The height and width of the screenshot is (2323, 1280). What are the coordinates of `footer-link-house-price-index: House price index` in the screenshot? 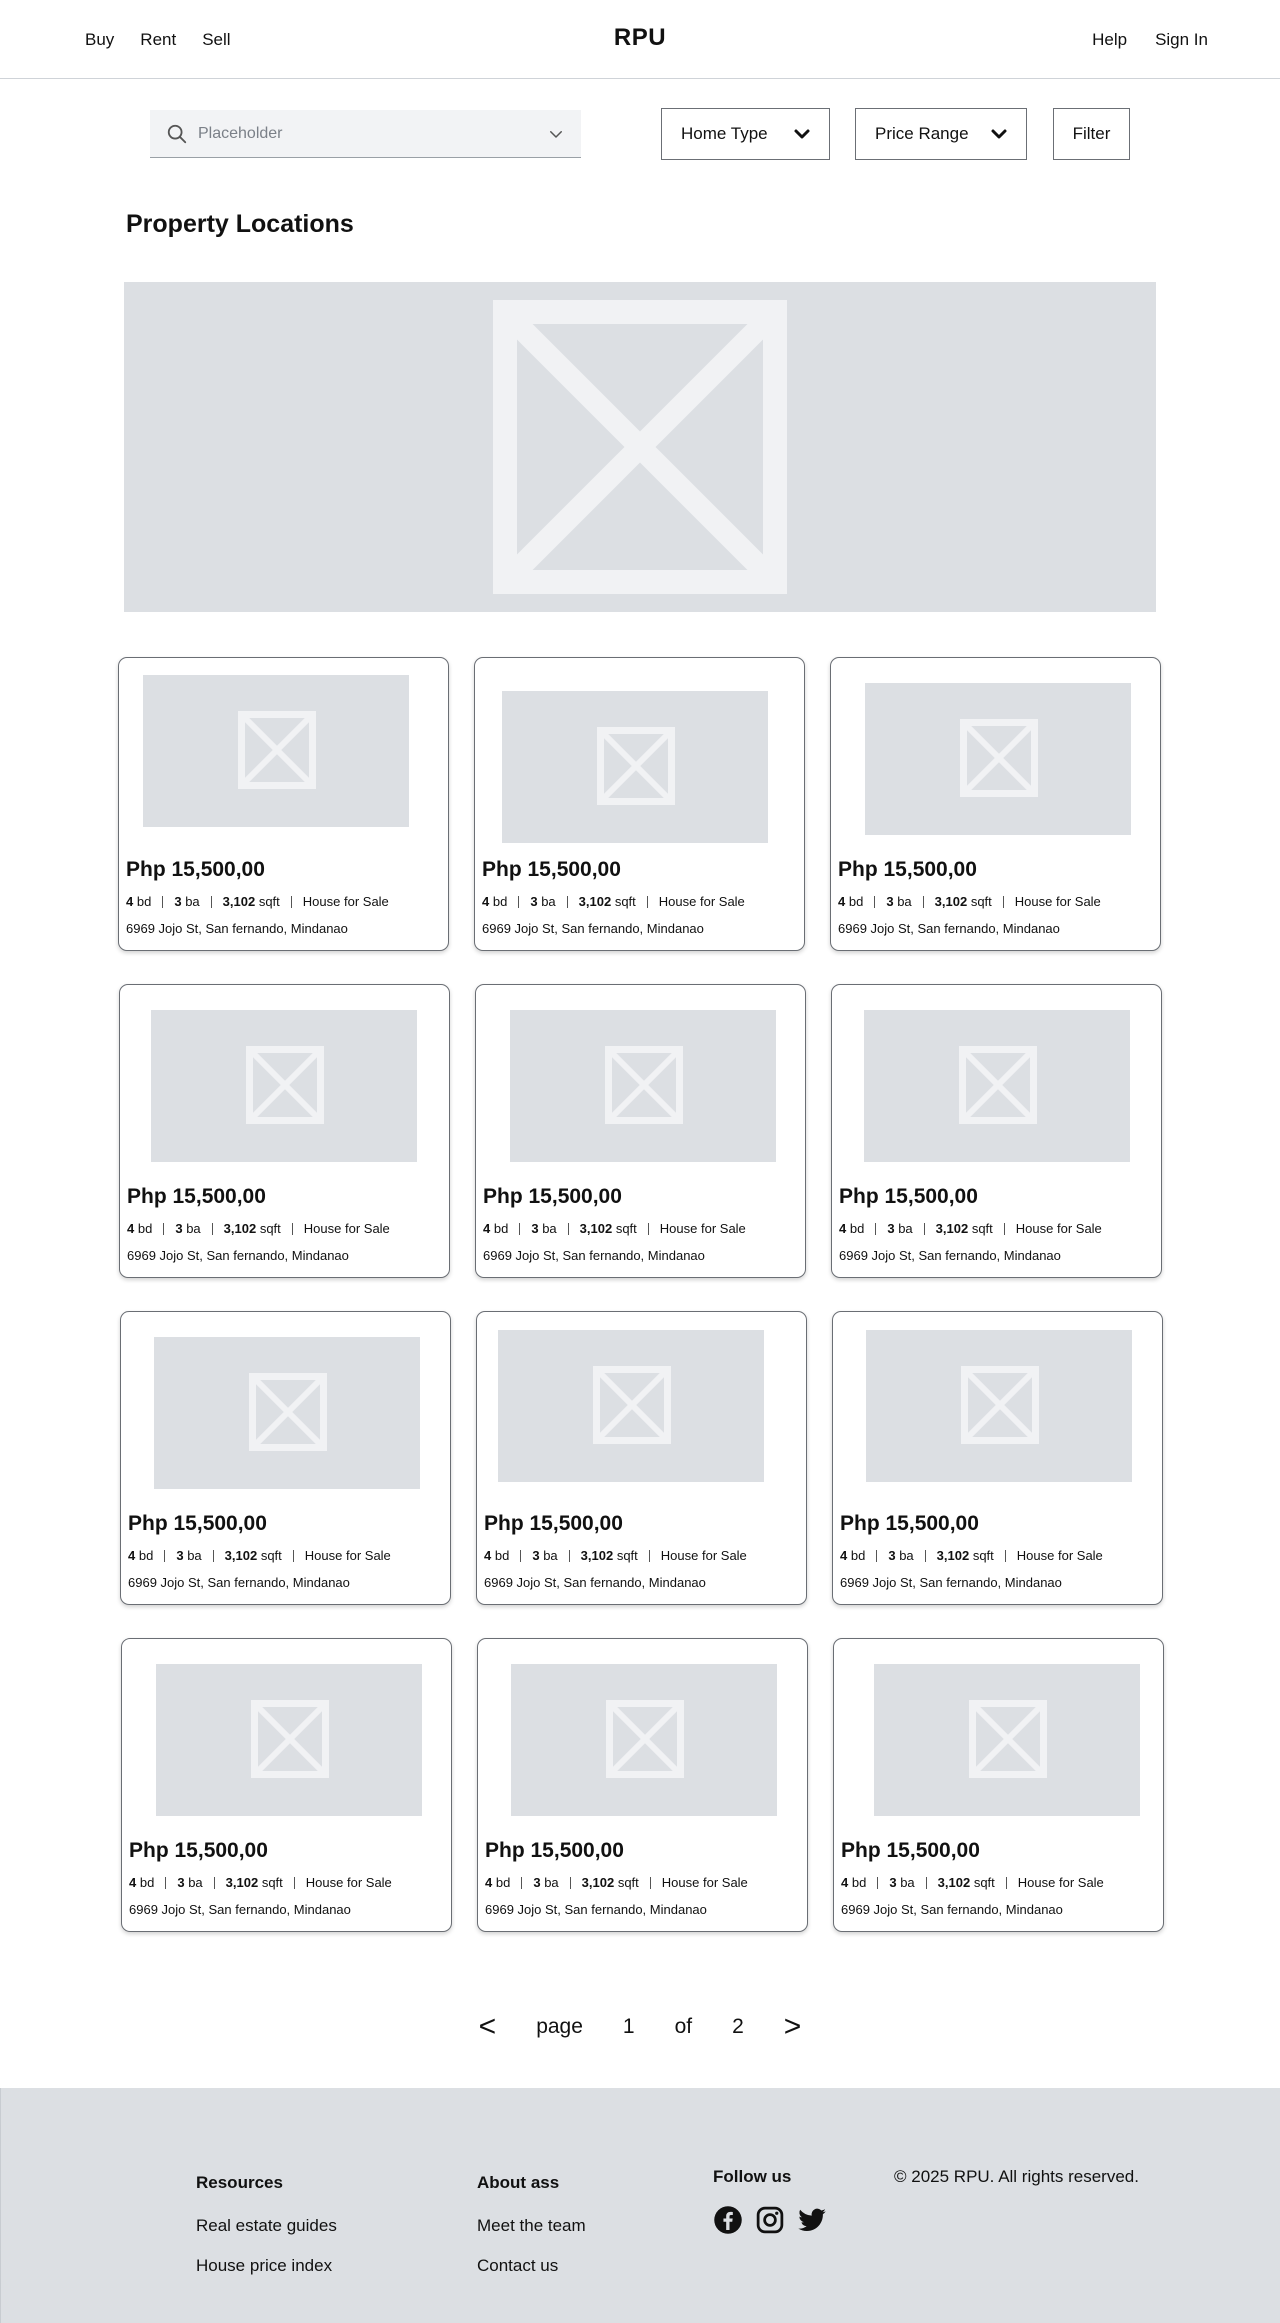 It's located at (266, 2266).